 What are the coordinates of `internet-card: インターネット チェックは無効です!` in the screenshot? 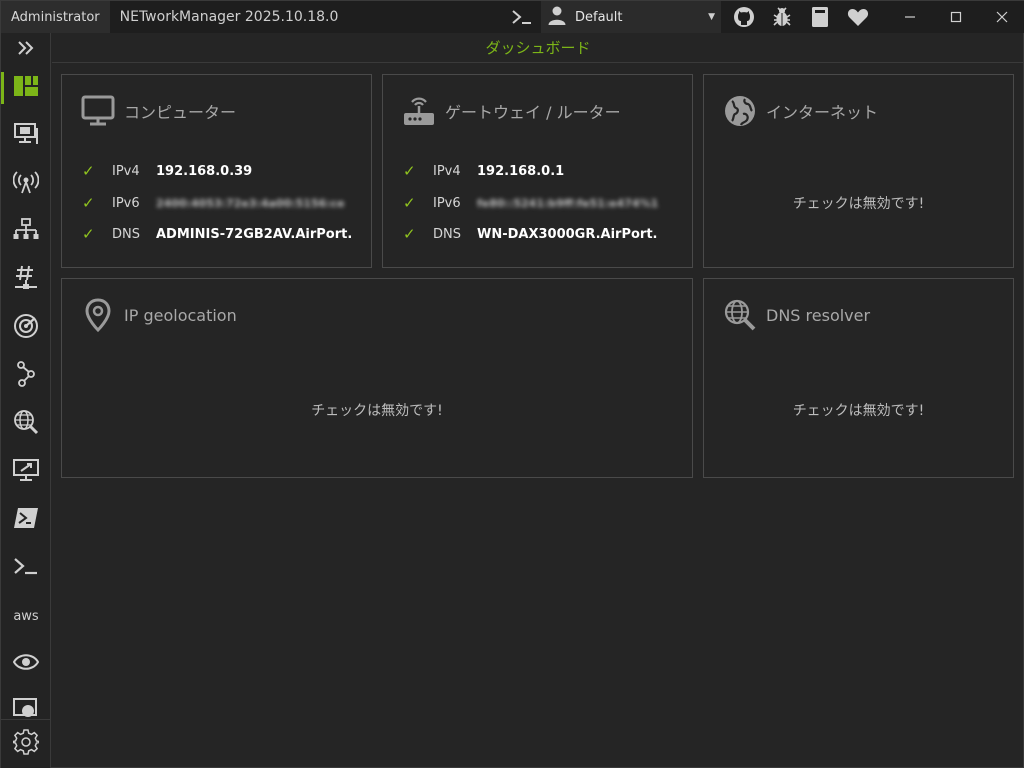 It's located at (858, 171).